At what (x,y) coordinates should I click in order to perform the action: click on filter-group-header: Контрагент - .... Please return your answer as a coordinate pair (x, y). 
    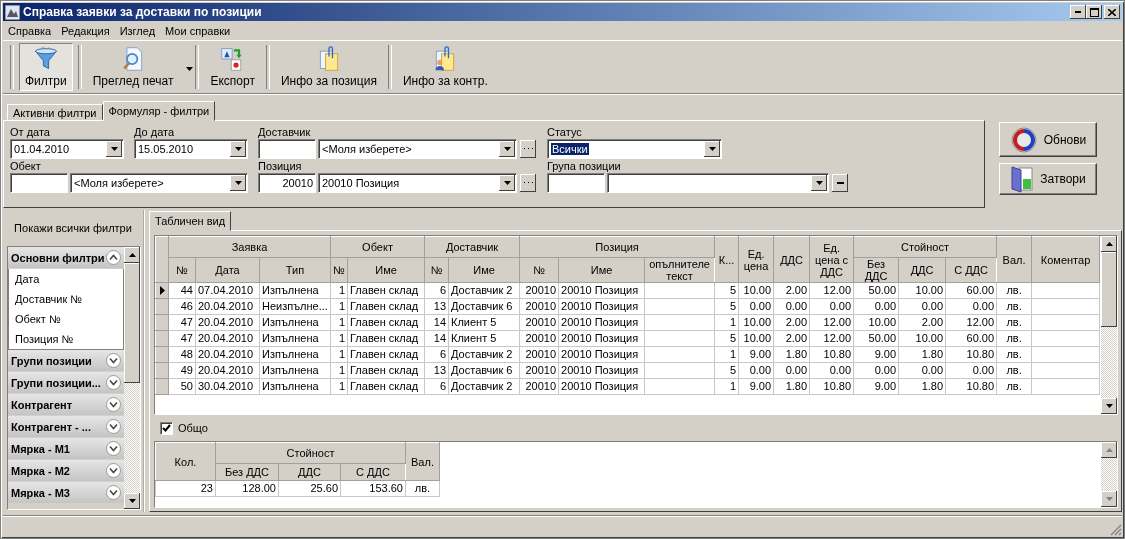
    Looking at the image, I should click on (66, 427).